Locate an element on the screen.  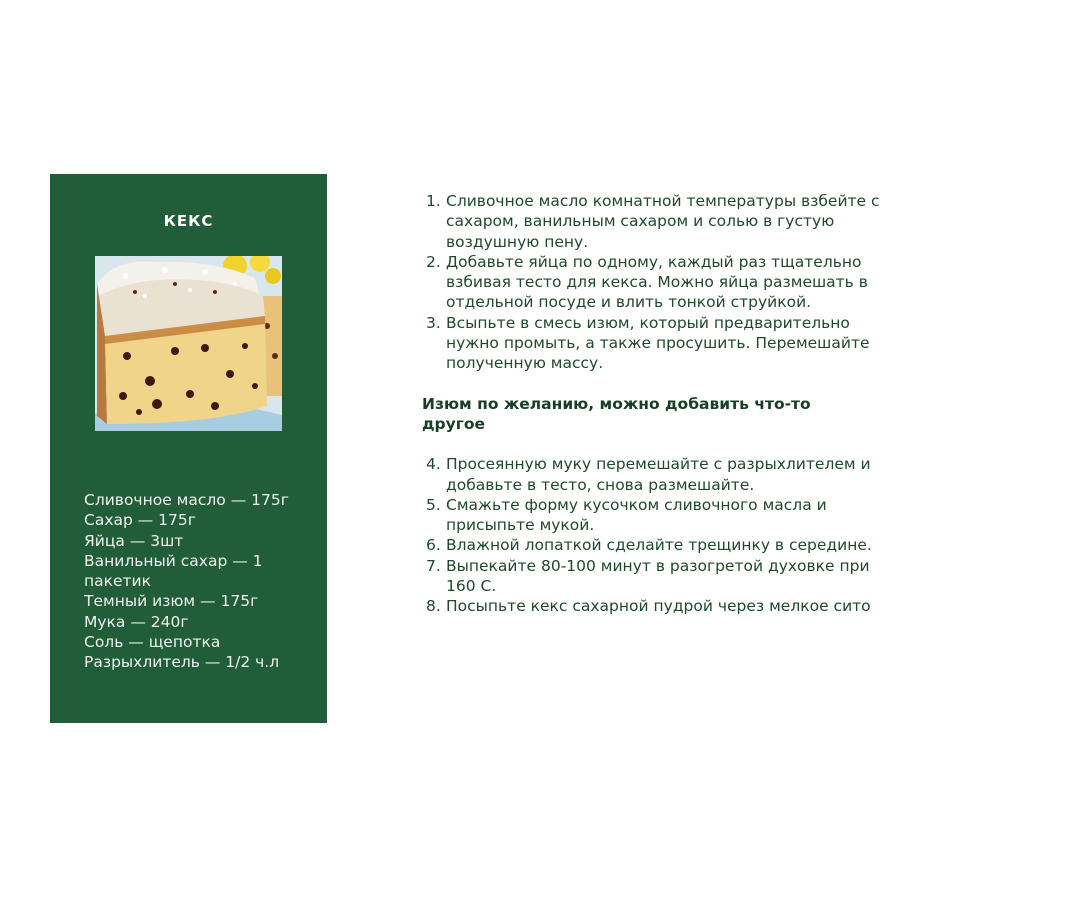
step-number: 5. is located at coordinates (433, 504).